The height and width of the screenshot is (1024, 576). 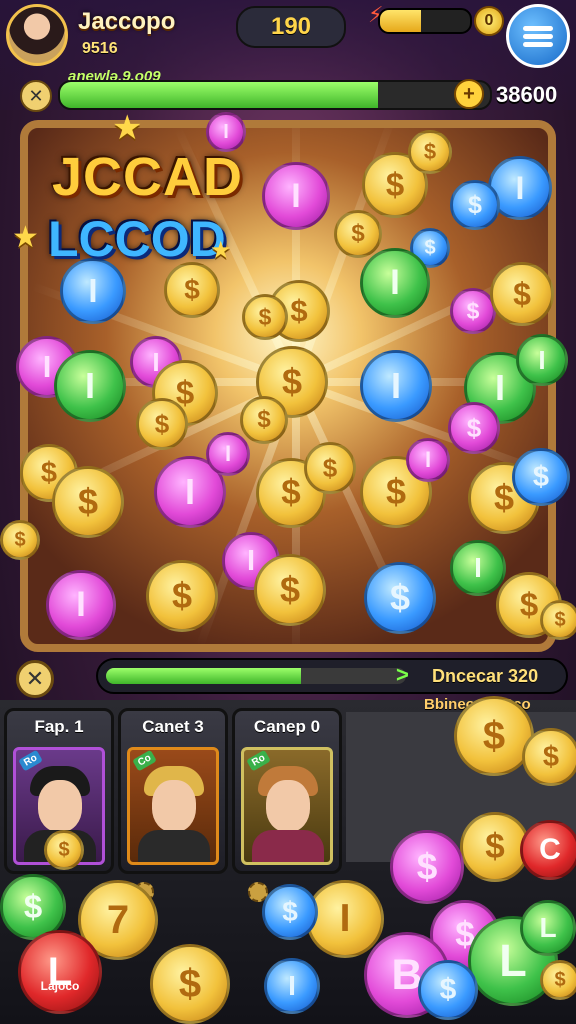 I want to click on card-portrait: Co, so click(x=173, y=824).